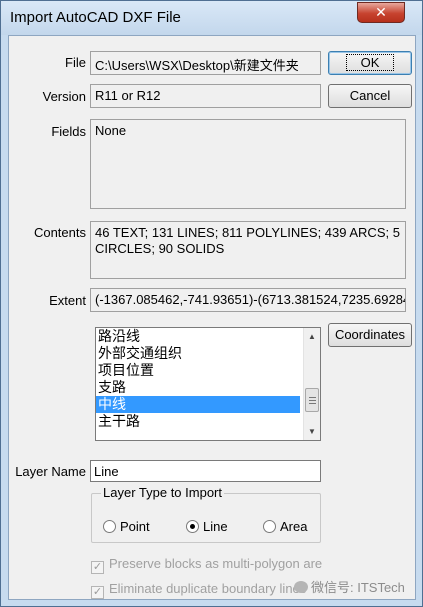  What do you see at coordinates (370, 335) in the screenshot?
I see `coordinates-button: Coordinates` at bounding box center [370, 335].